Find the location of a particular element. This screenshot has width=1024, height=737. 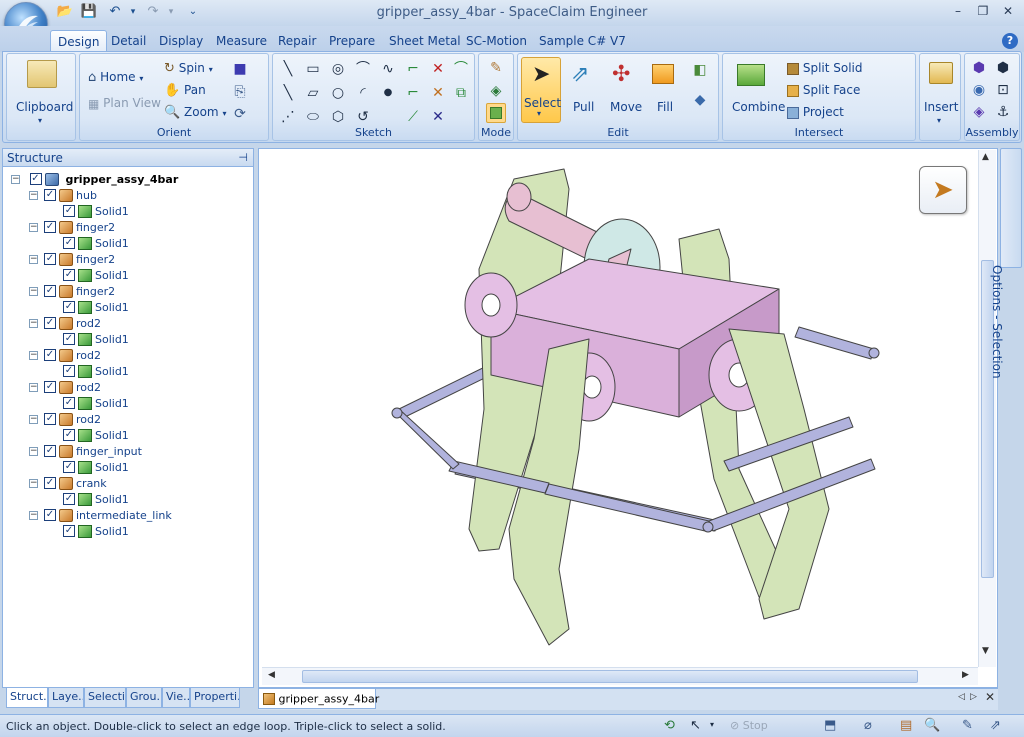

tangent-line-icon: ╲ is located at coordinates (288, 93).